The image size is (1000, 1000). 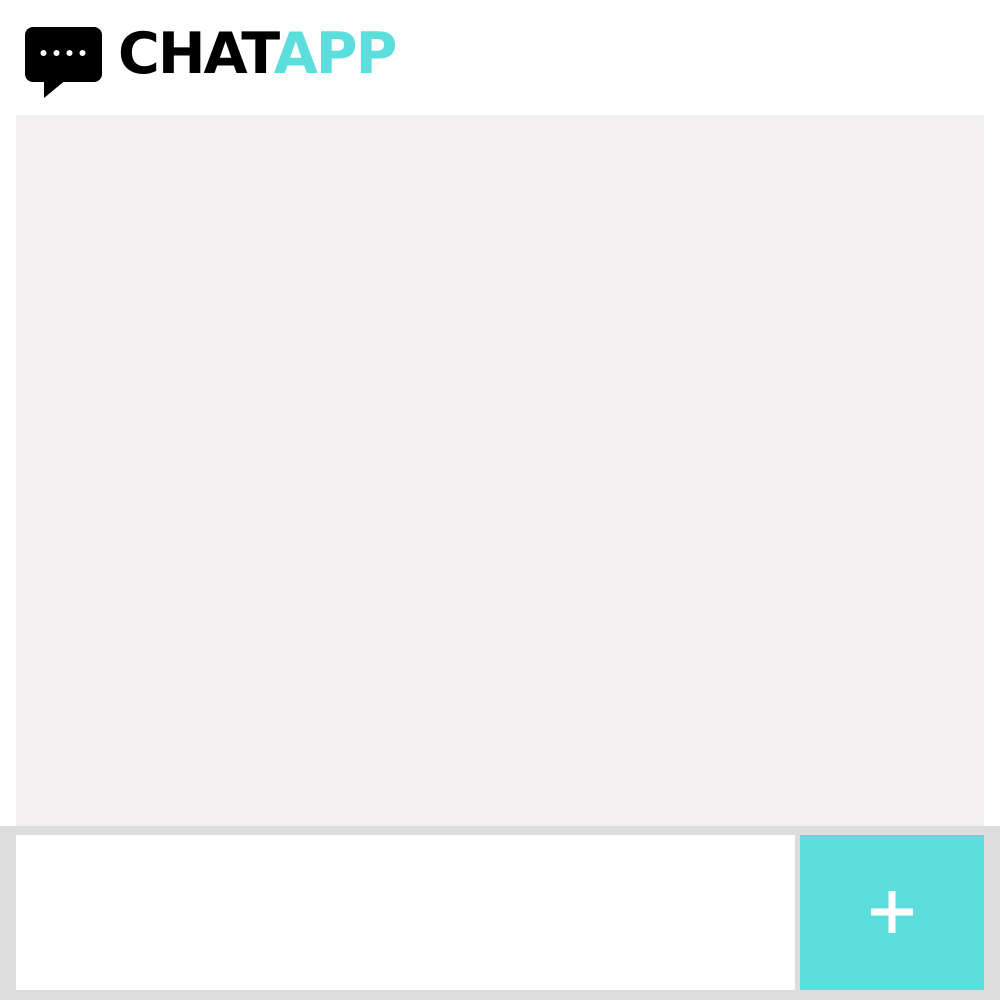 What do you see at coordinates (63, 62) in the screenshot?
I see `chat-bubble-icon` at bounding box center [63, 62].